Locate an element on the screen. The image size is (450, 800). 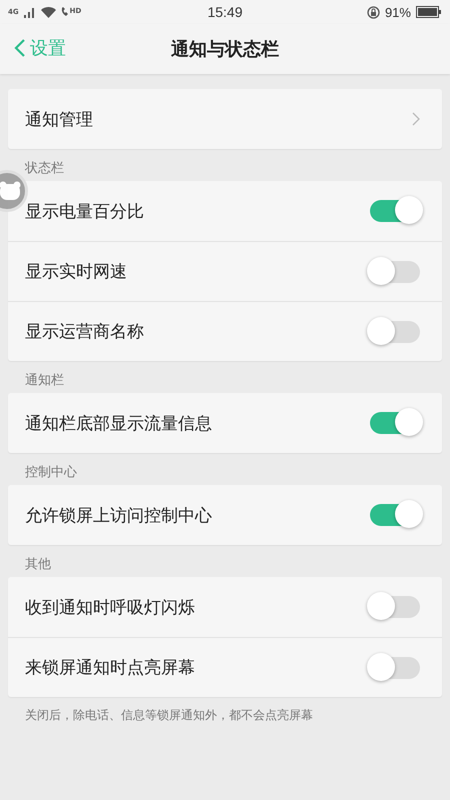
phone-icon is located at coordinates (65, 12).